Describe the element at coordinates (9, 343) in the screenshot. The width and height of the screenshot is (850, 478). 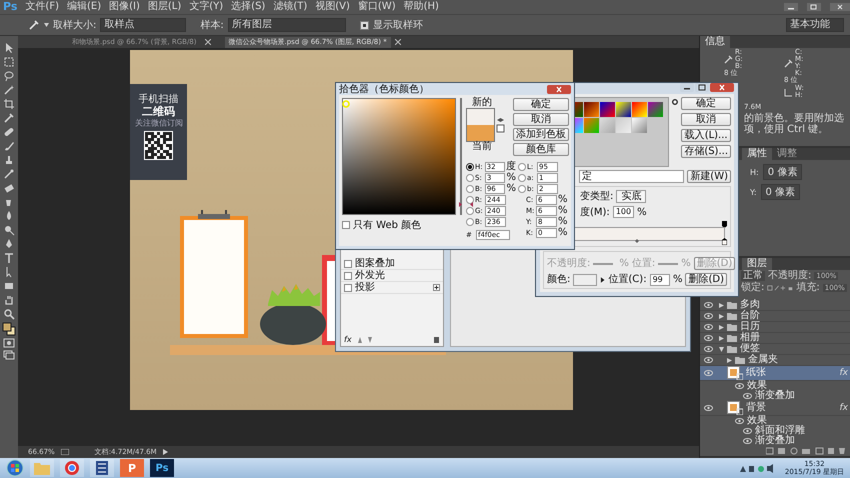
I see `mask-icon` at that location.